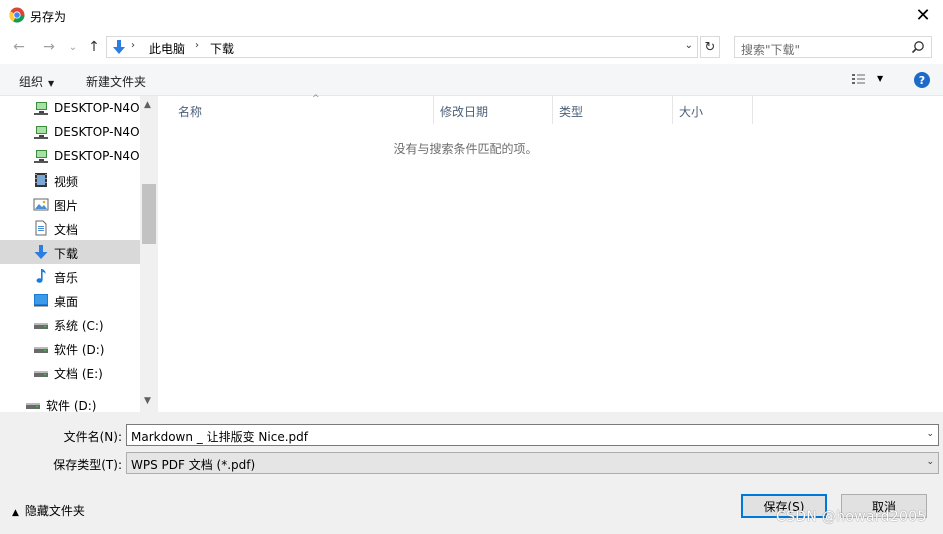 Image resolution: width=943 pixels, height=534 pixels. What do you see at coordinates (41, 180) in the screenshot?
I see `video-folder-icon` at bounding box center [41, 180].